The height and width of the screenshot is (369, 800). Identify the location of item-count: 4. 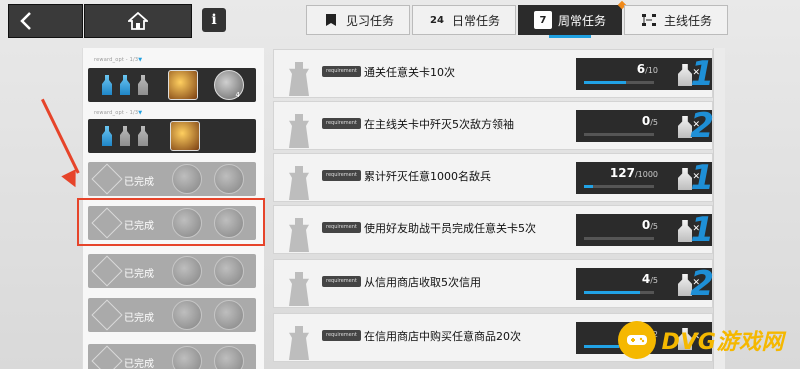
(237, 95).